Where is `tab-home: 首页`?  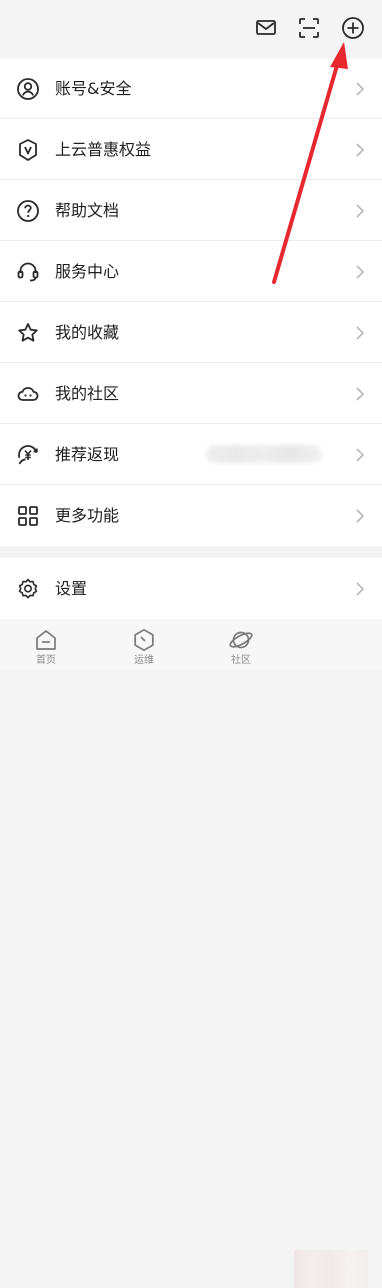
tab-home: 首页 is located at coordinates (46, 644).